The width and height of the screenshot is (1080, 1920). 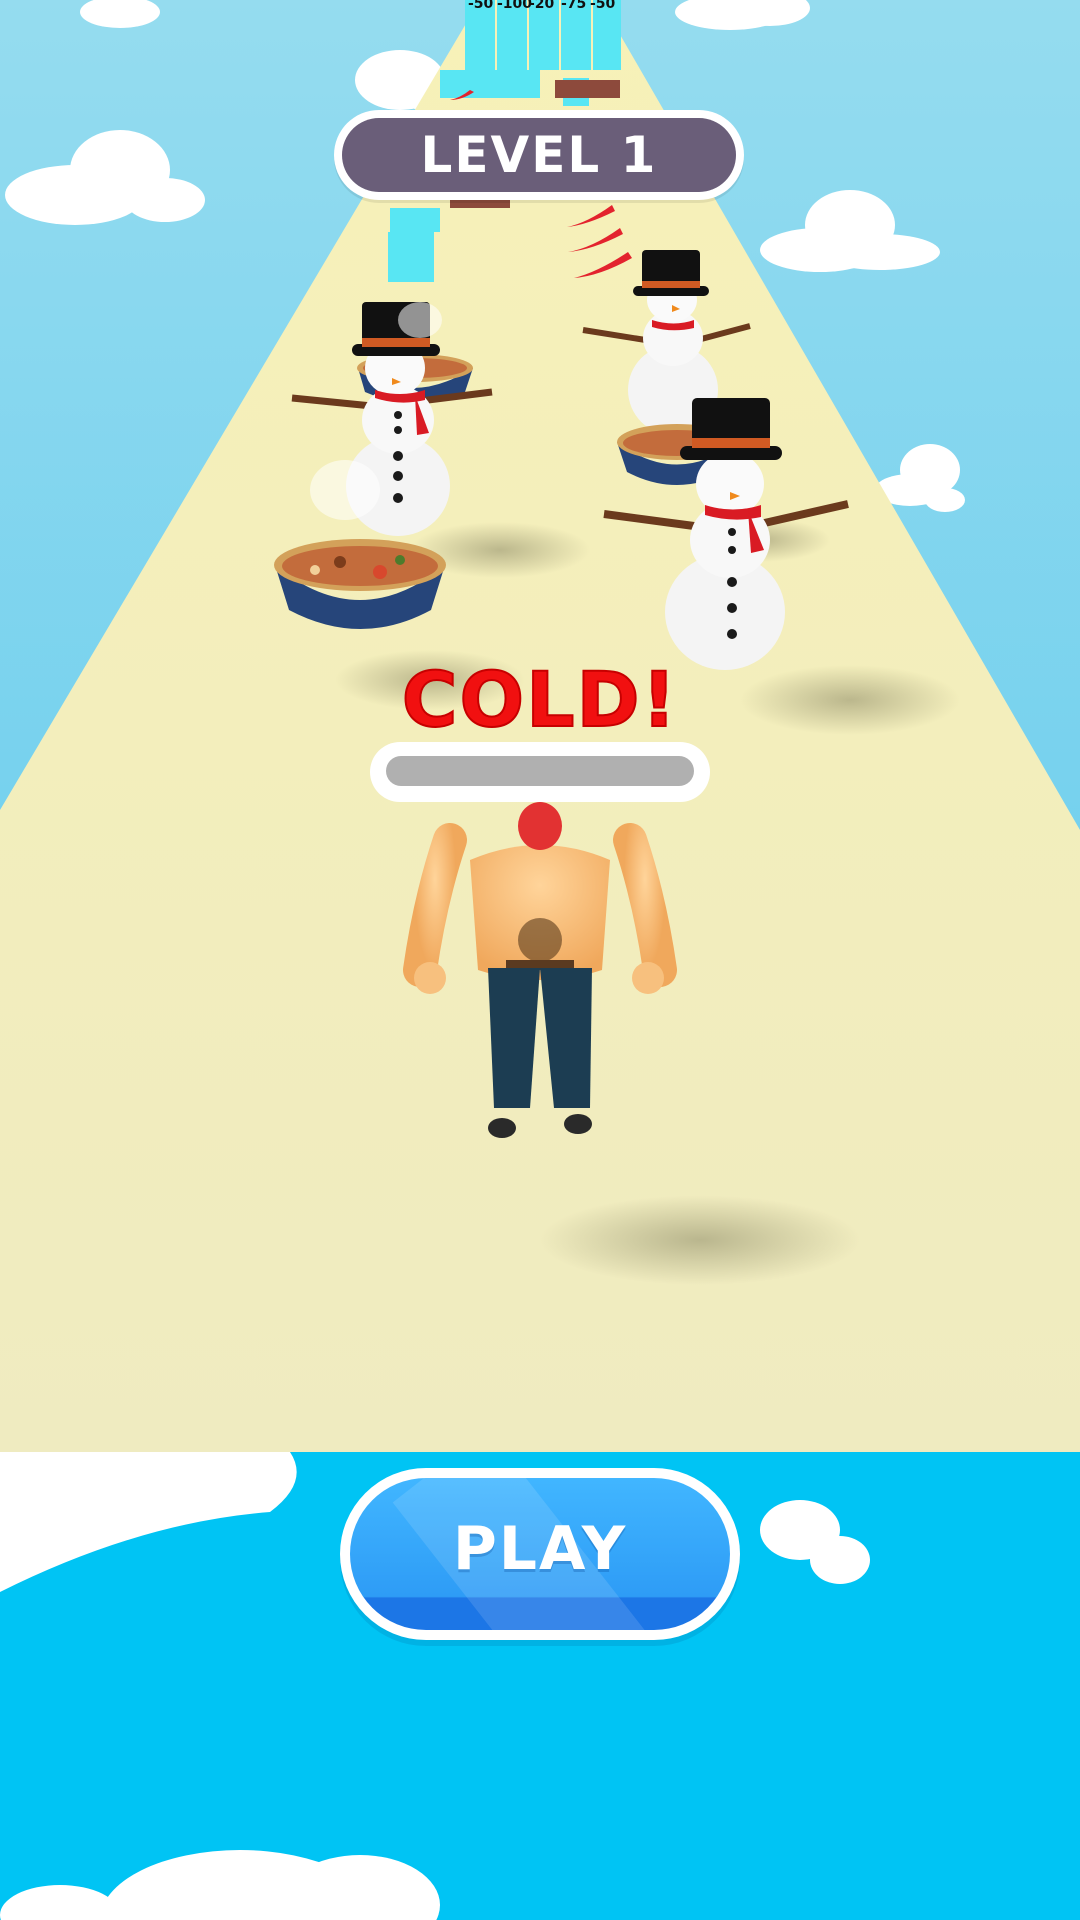 I want to click on temperature-meter-track, so click(x=540, y=771).